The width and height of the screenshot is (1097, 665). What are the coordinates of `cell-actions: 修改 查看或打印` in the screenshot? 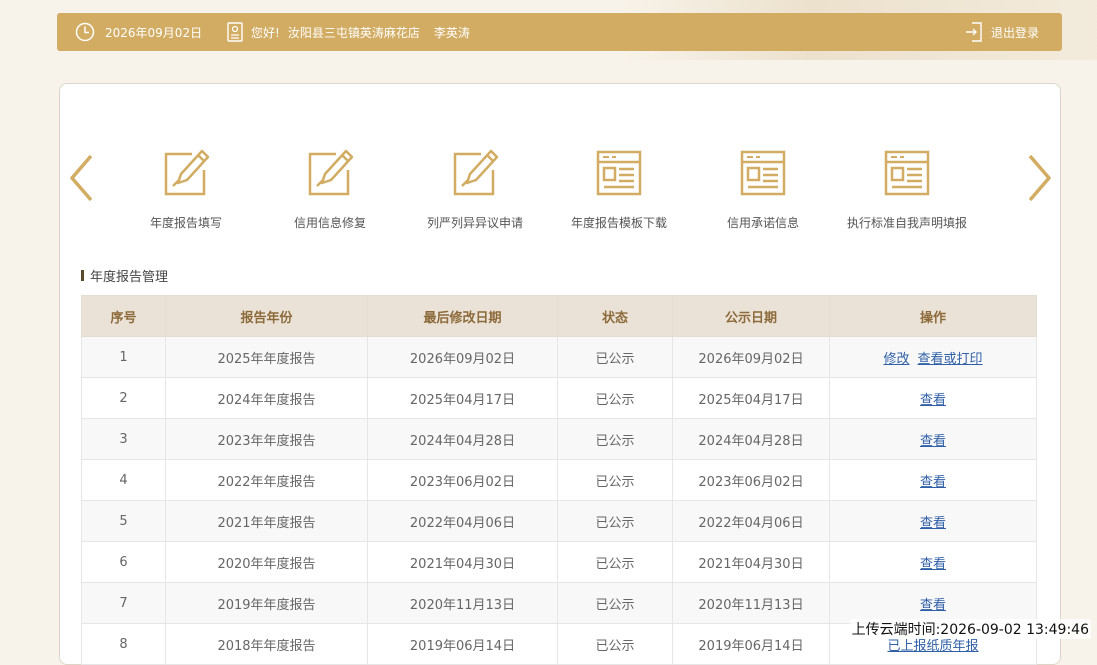 It's located at (933, 357).